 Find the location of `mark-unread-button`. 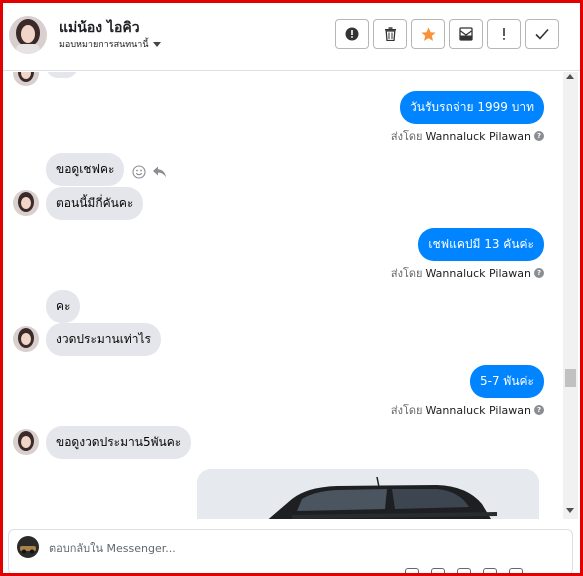

mark-unread-button is located at coordinates (466, 34).